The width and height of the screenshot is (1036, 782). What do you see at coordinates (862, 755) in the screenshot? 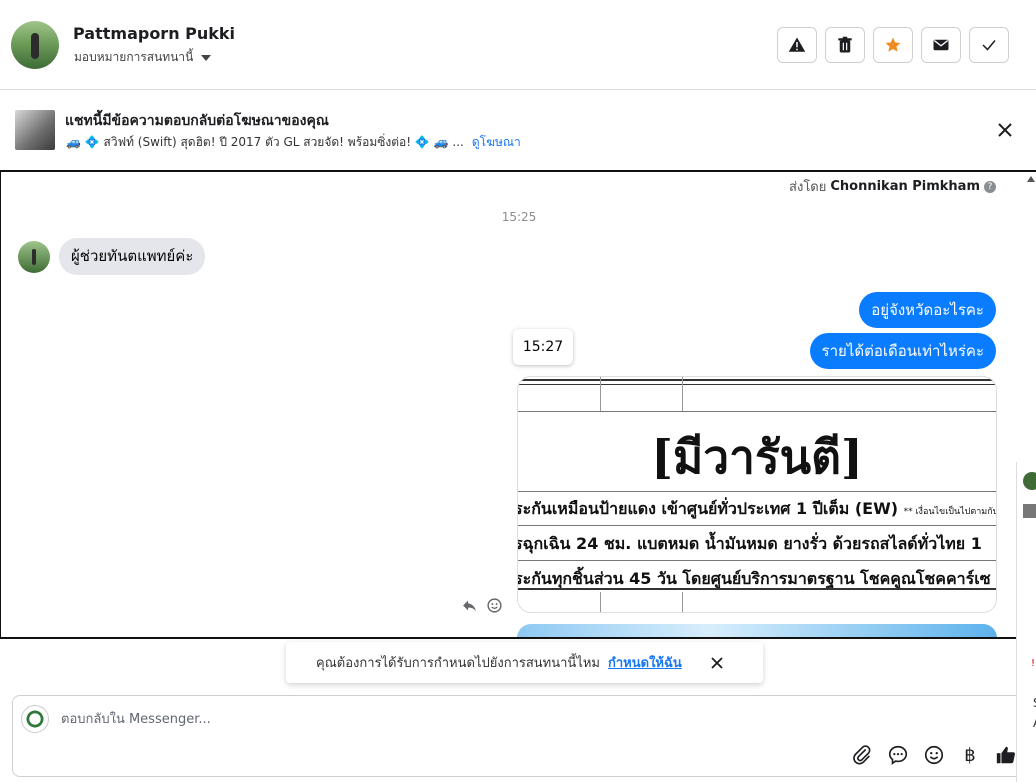
I see `paperclip-icon` at bounding box center [862, 755].